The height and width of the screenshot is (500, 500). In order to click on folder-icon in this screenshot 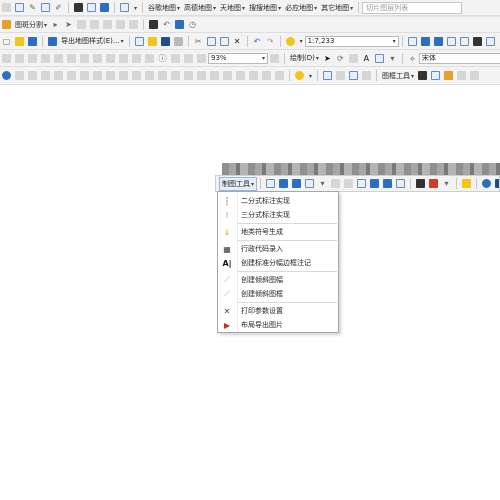, I will do `click(401, 183)`.